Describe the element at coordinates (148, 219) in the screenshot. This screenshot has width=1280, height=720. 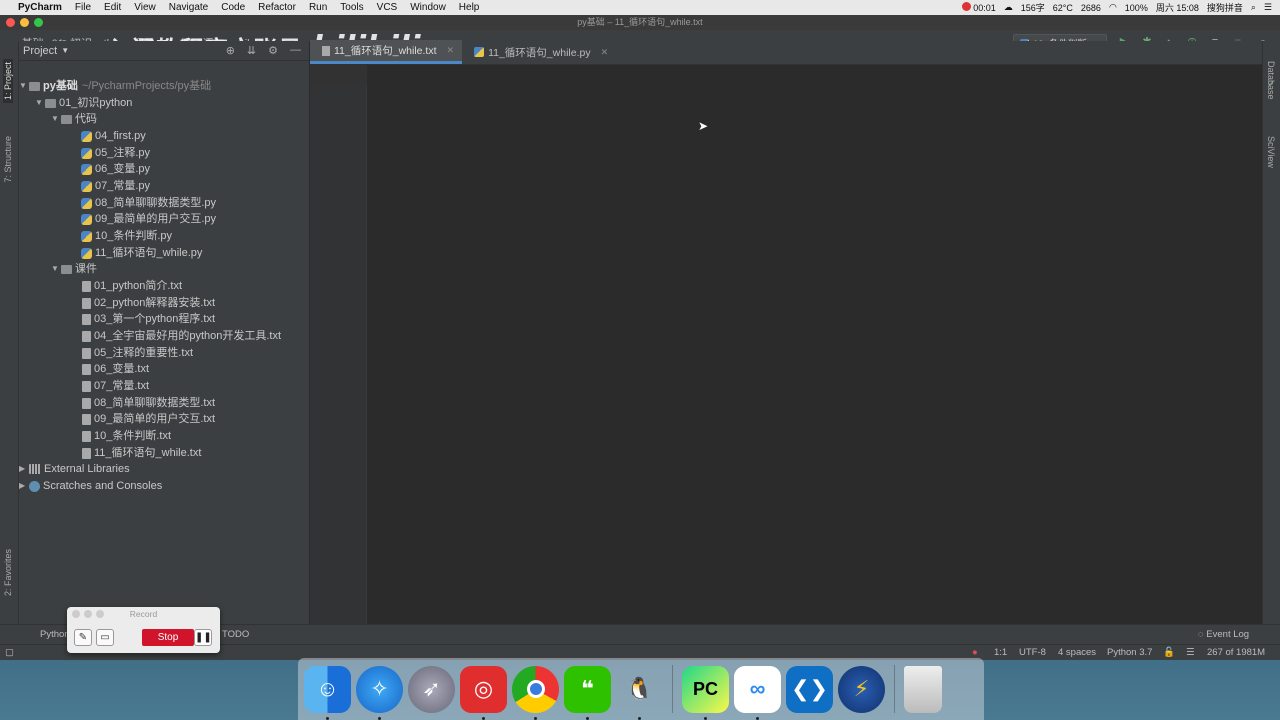
I see `tree-file: 09_最简单的用户交互.py` at that location.